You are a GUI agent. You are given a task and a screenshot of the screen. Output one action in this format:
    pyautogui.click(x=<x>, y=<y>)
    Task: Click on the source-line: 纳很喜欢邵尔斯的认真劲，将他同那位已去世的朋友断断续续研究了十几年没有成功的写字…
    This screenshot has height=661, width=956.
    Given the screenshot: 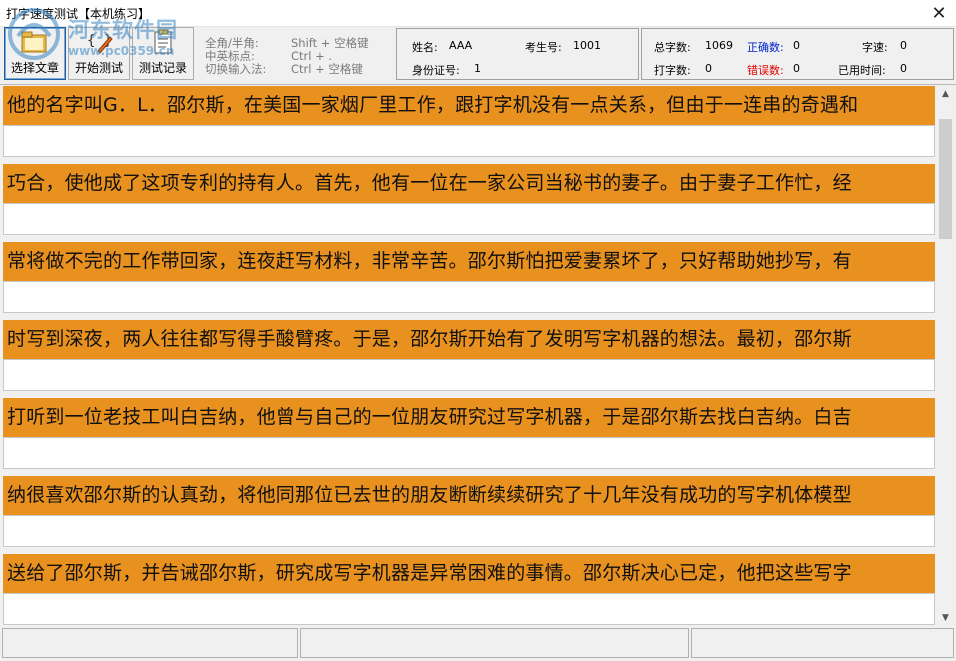 What is the action you would take?
    pyautogui.click(x=469, y=495)
    